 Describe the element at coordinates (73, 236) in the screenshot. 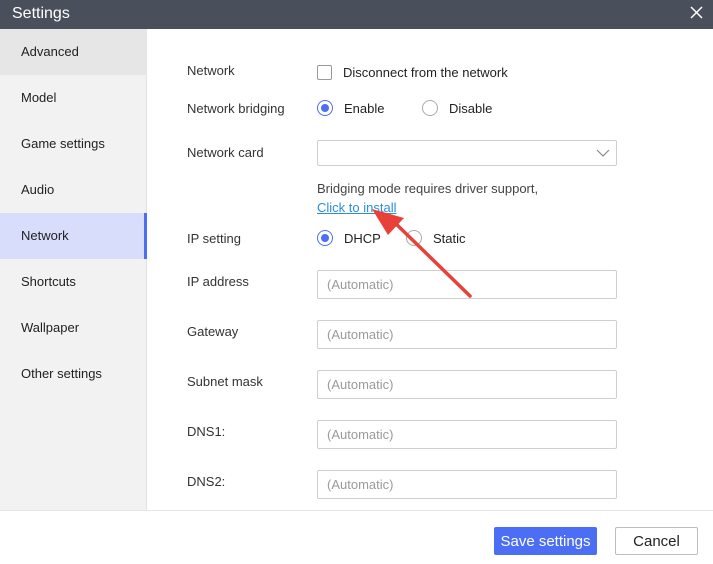

I see `sidebar-item-network: Network` at that location.